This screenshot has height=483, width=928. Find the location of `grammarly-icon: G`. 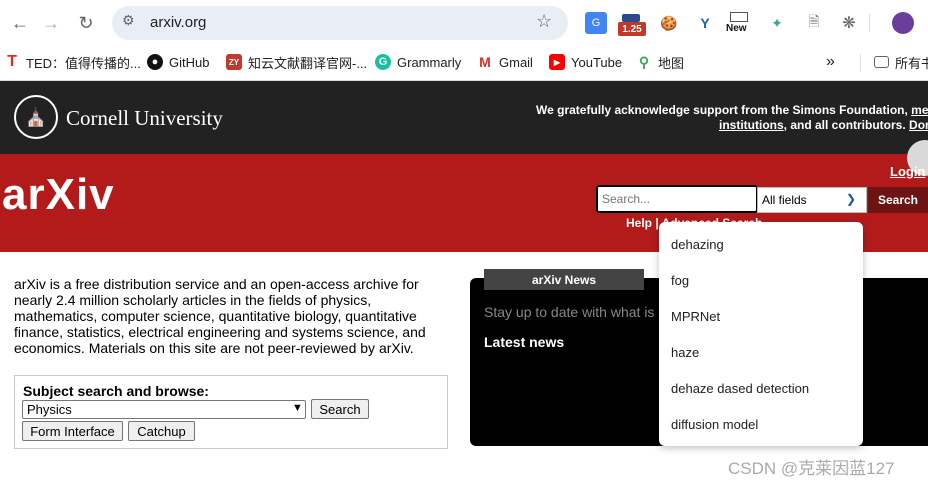

grammarly-icon: G is located at coordinates (383, 62).